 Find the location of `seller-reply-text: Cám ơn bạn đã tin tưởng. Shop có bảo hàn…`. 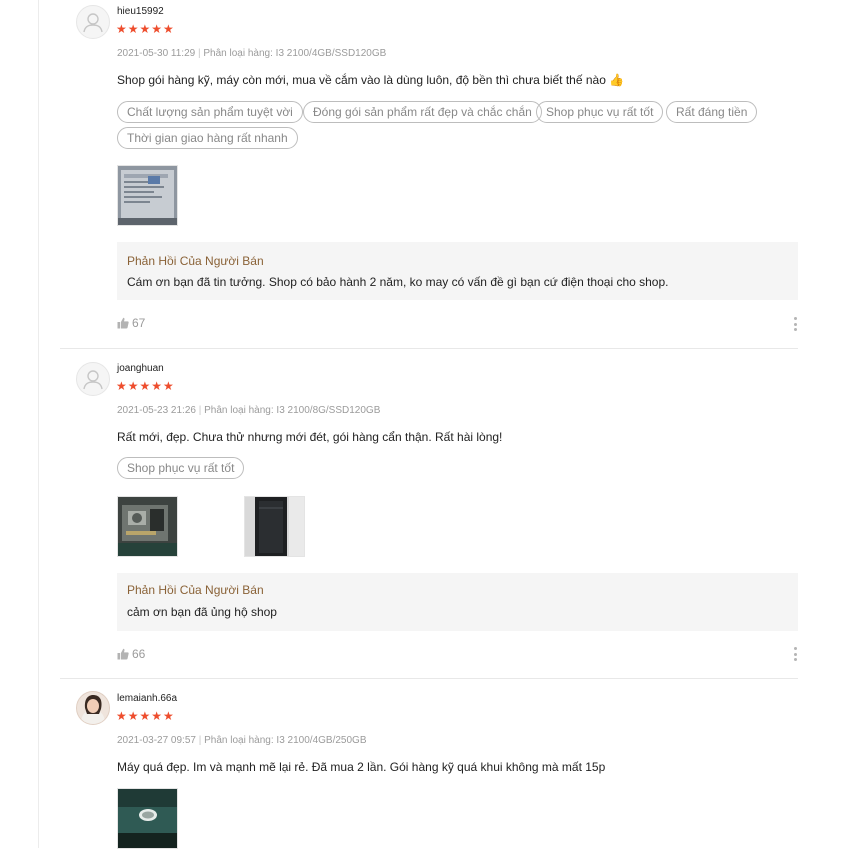

seller-reply-text: Cám ơn bạn đã tin tưởng. Shop có bảo hàn… is located at coordinates (398, 282).